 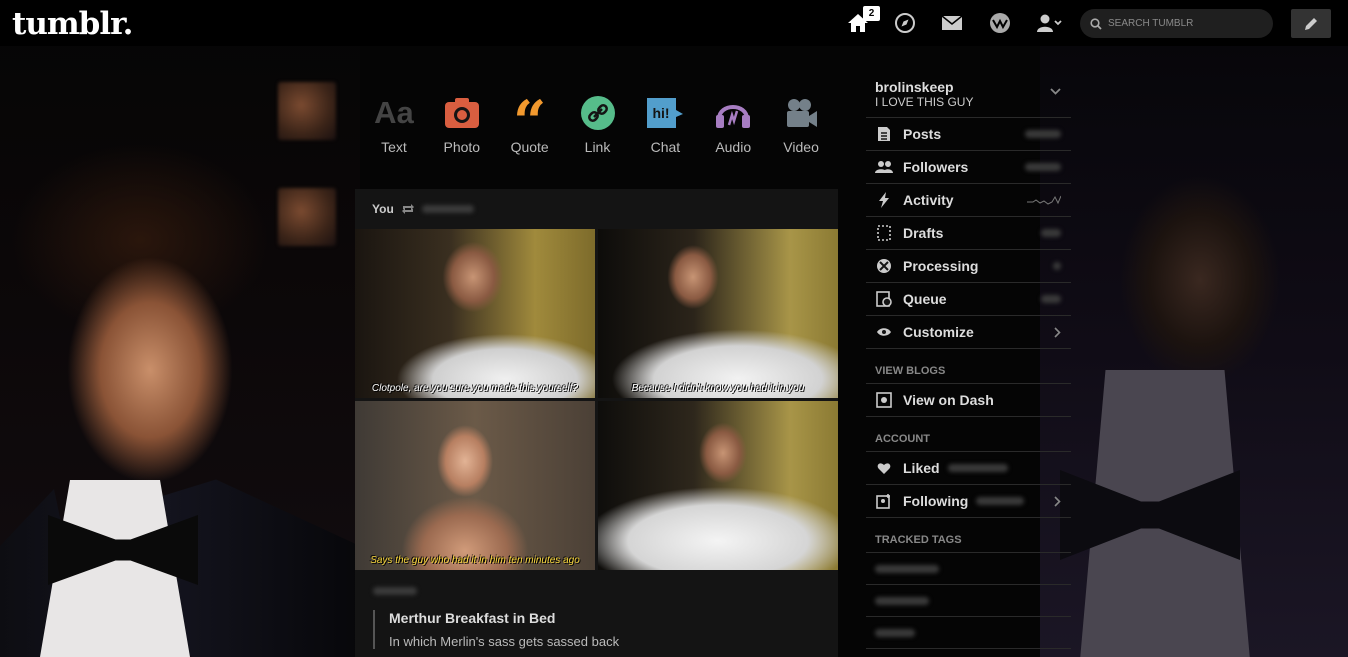 What do you see at coordinates (902, 600) in the screenshot?
I see `tracked-tag-label` at bounding box center [902, 600].